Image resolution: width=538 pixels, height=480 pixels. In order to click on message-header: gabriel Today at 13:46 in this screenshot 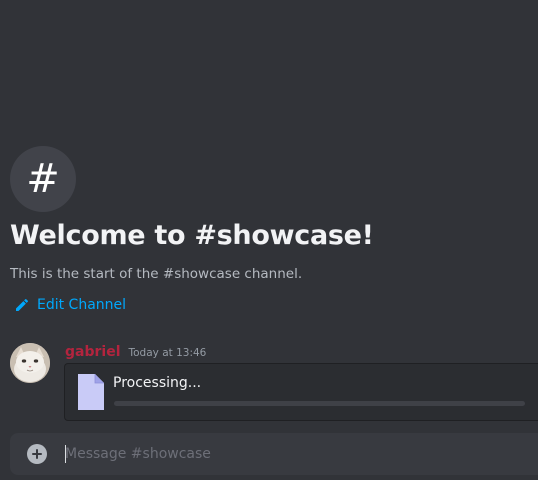, I will do `click(135, 352)`.